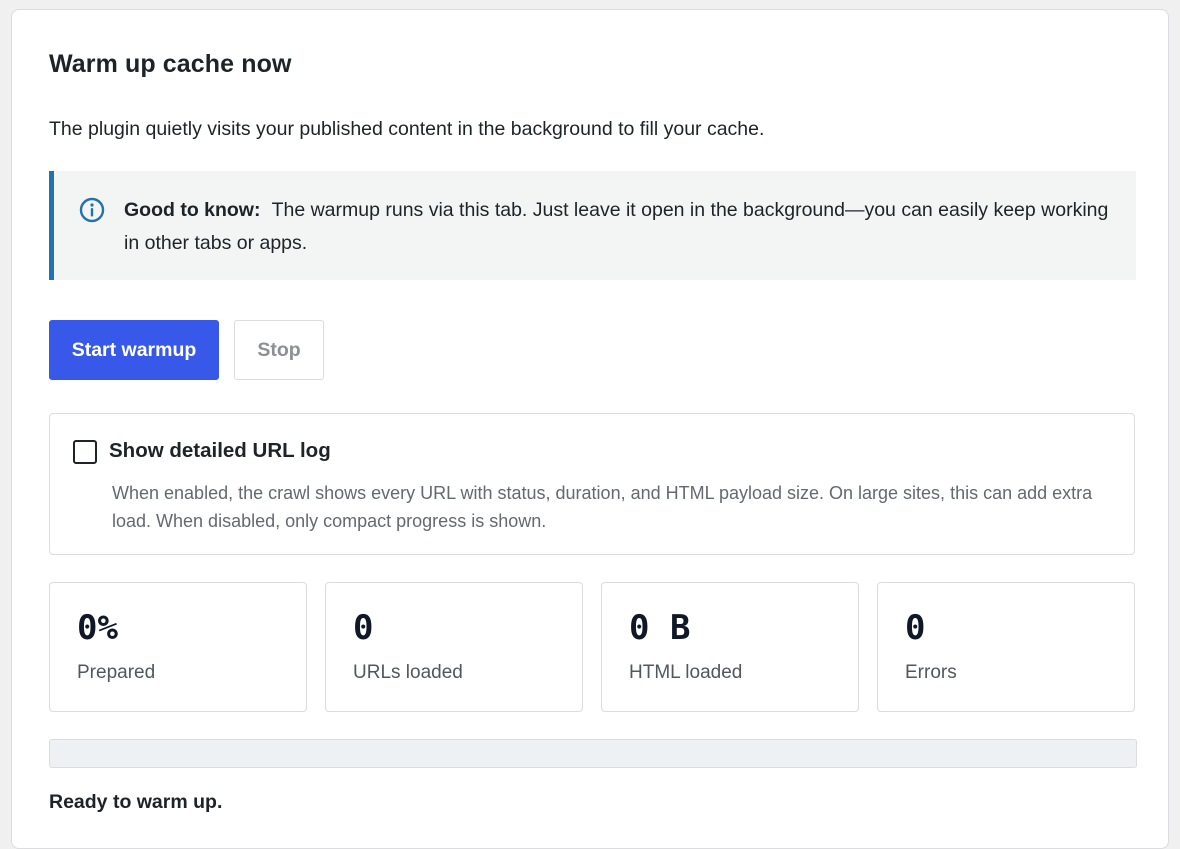  I want to click on detailed-log-label: Show detailed URL log, so click(220, 451).